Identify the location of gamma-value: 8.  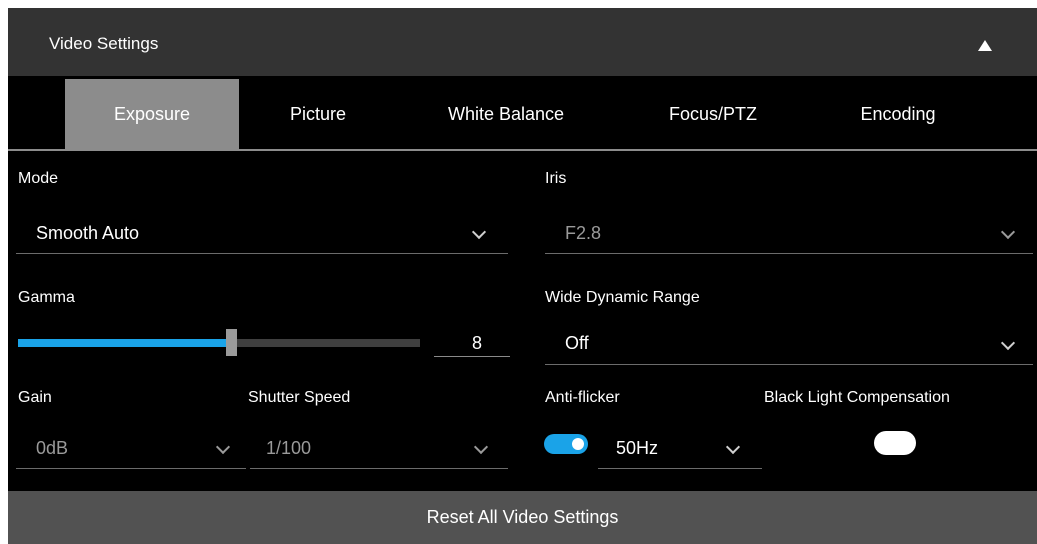
(476, 343).